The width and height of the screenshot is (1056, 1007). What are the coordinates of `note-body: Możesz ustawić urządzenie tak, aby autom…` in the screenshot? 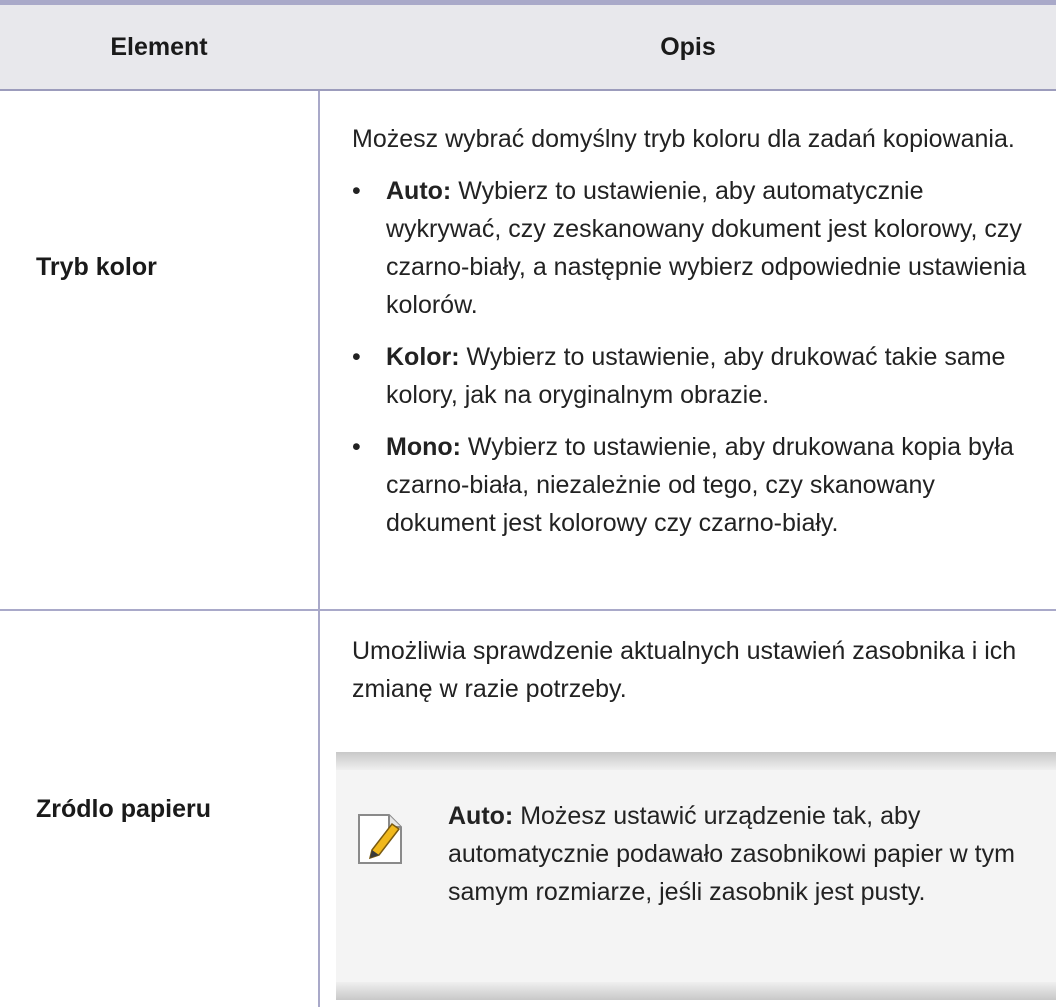 It's located at (731, 854).